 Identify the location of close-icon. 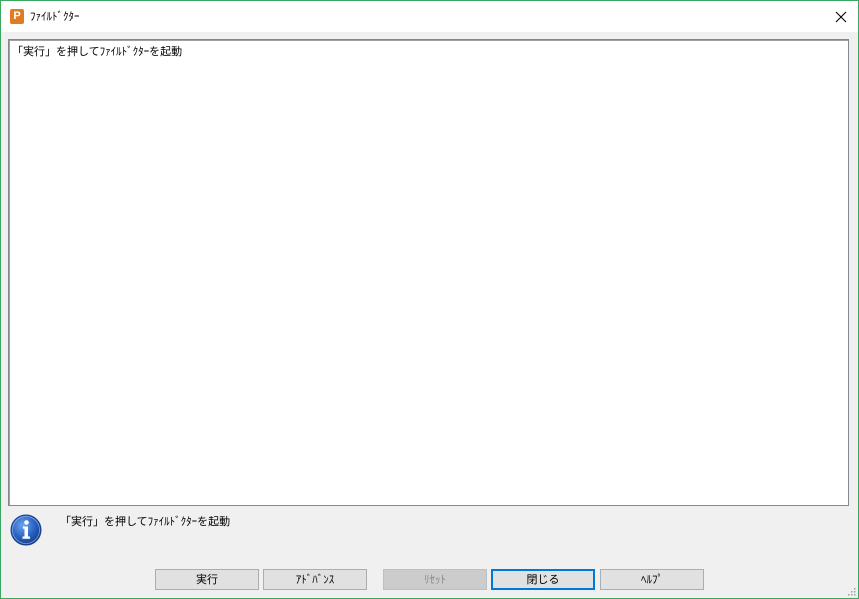
(841, 16).